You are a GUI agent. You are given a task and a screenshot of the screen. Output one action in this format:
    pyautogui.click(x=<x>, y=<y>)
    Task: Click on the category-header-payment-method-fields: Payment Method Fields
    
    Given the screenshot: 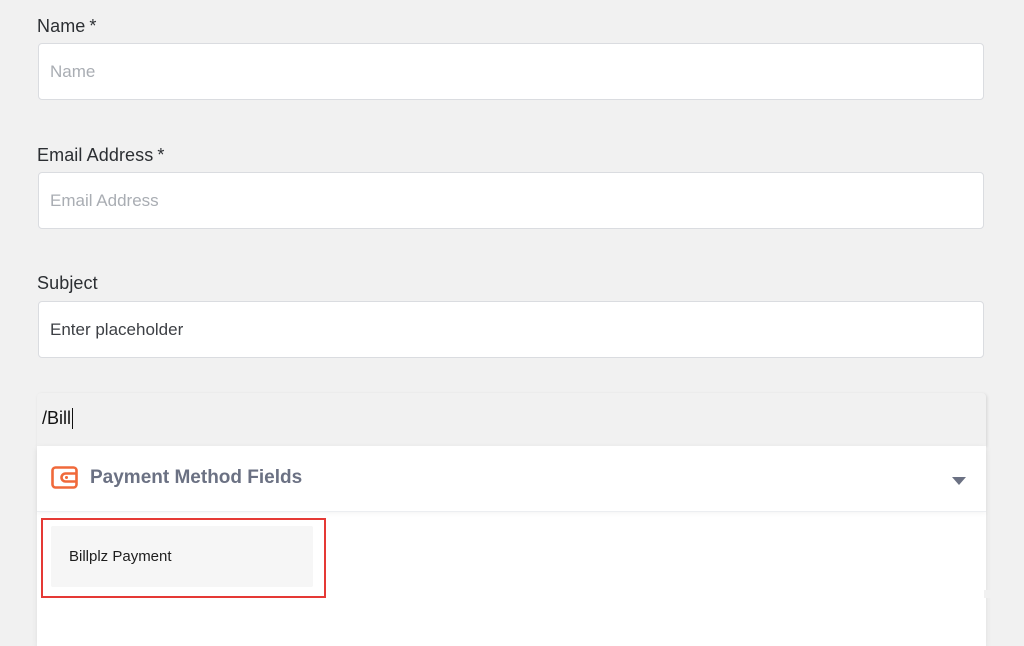 What is the action you would take?
    pyautogui.click(x=511, y=479)
    